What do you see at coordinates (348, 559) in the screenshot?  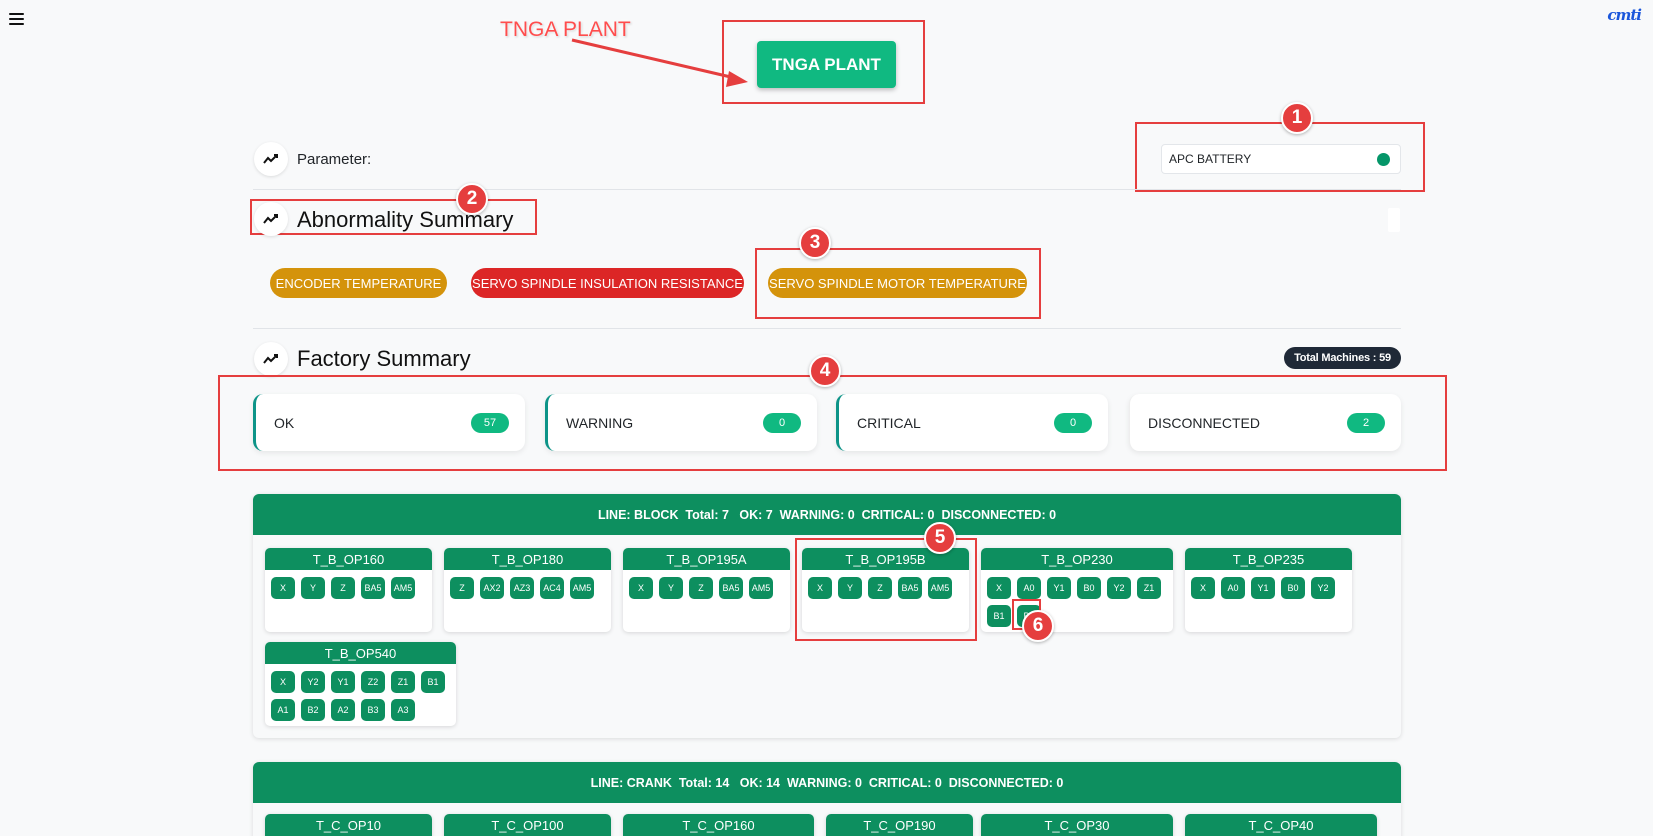 I see `machine-name: T_B_OP160` at bounding box center [348, 559].